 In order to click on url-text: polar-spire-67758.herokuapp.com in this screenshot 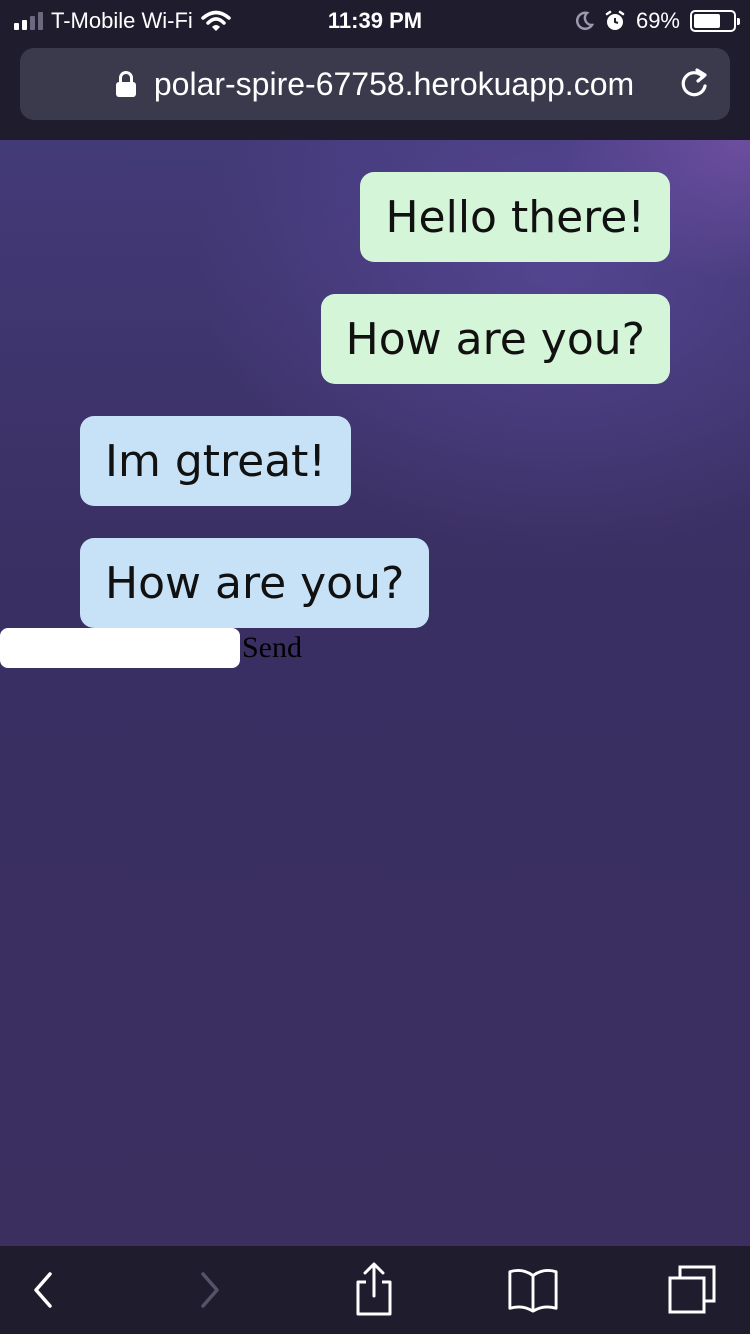, I will do `click(394, 83)`.